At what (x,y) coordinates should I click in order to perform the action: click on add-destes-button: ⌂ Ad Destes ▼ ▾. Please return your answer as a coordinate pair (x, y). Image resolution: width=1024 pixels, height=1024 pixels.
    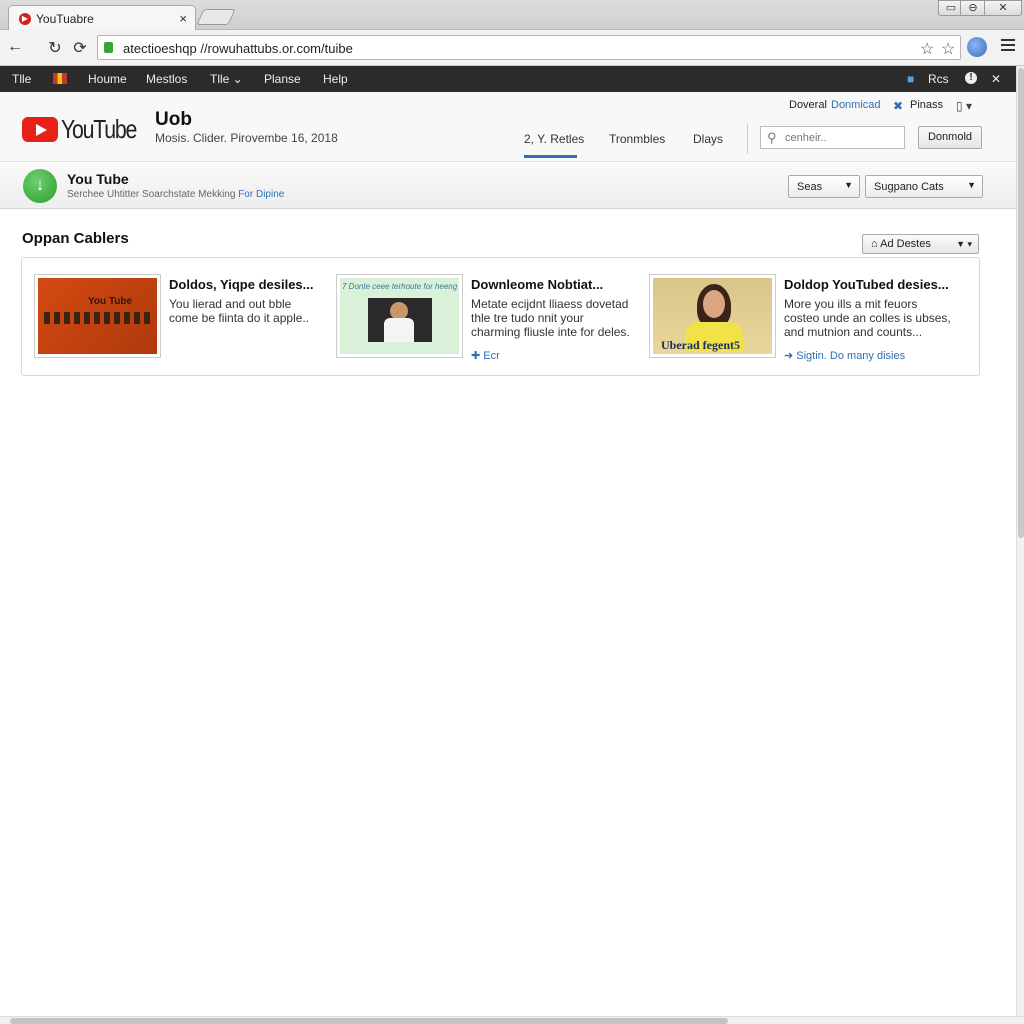
    Looking at the image, I should click on (920, 244).